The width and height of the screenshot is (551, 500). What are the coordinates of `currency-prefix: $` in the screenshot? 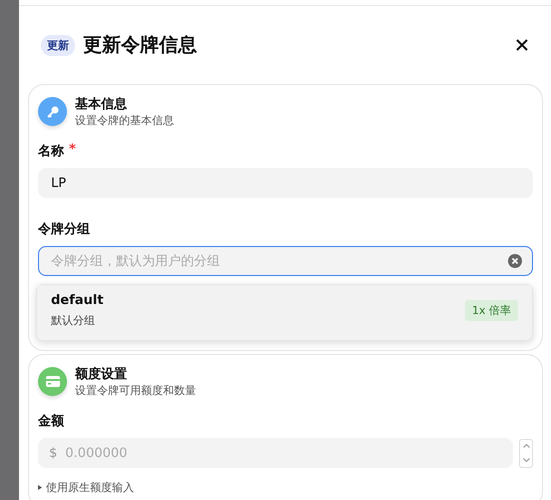 It's located at (53, 453).